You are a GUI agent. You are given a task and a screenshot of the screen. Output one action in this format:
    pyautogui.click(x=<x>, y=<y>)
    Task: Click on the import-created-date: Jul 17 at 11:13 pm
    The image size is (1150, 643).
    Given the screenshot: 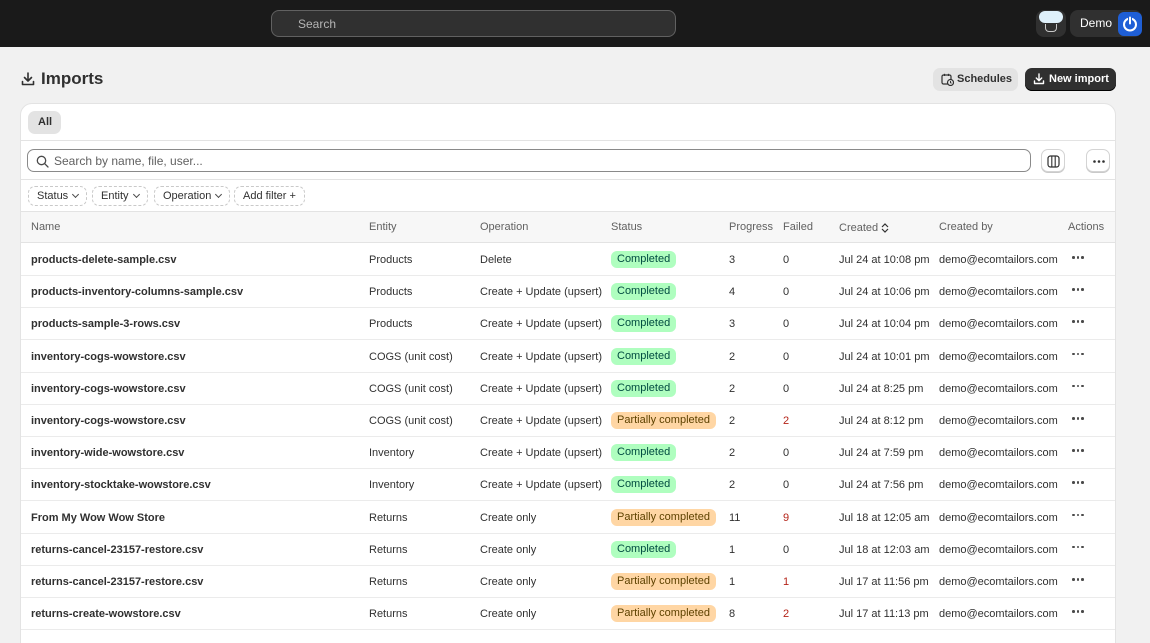 What is the action you would take?
    pyautogui.click(x=884, y=614)
    